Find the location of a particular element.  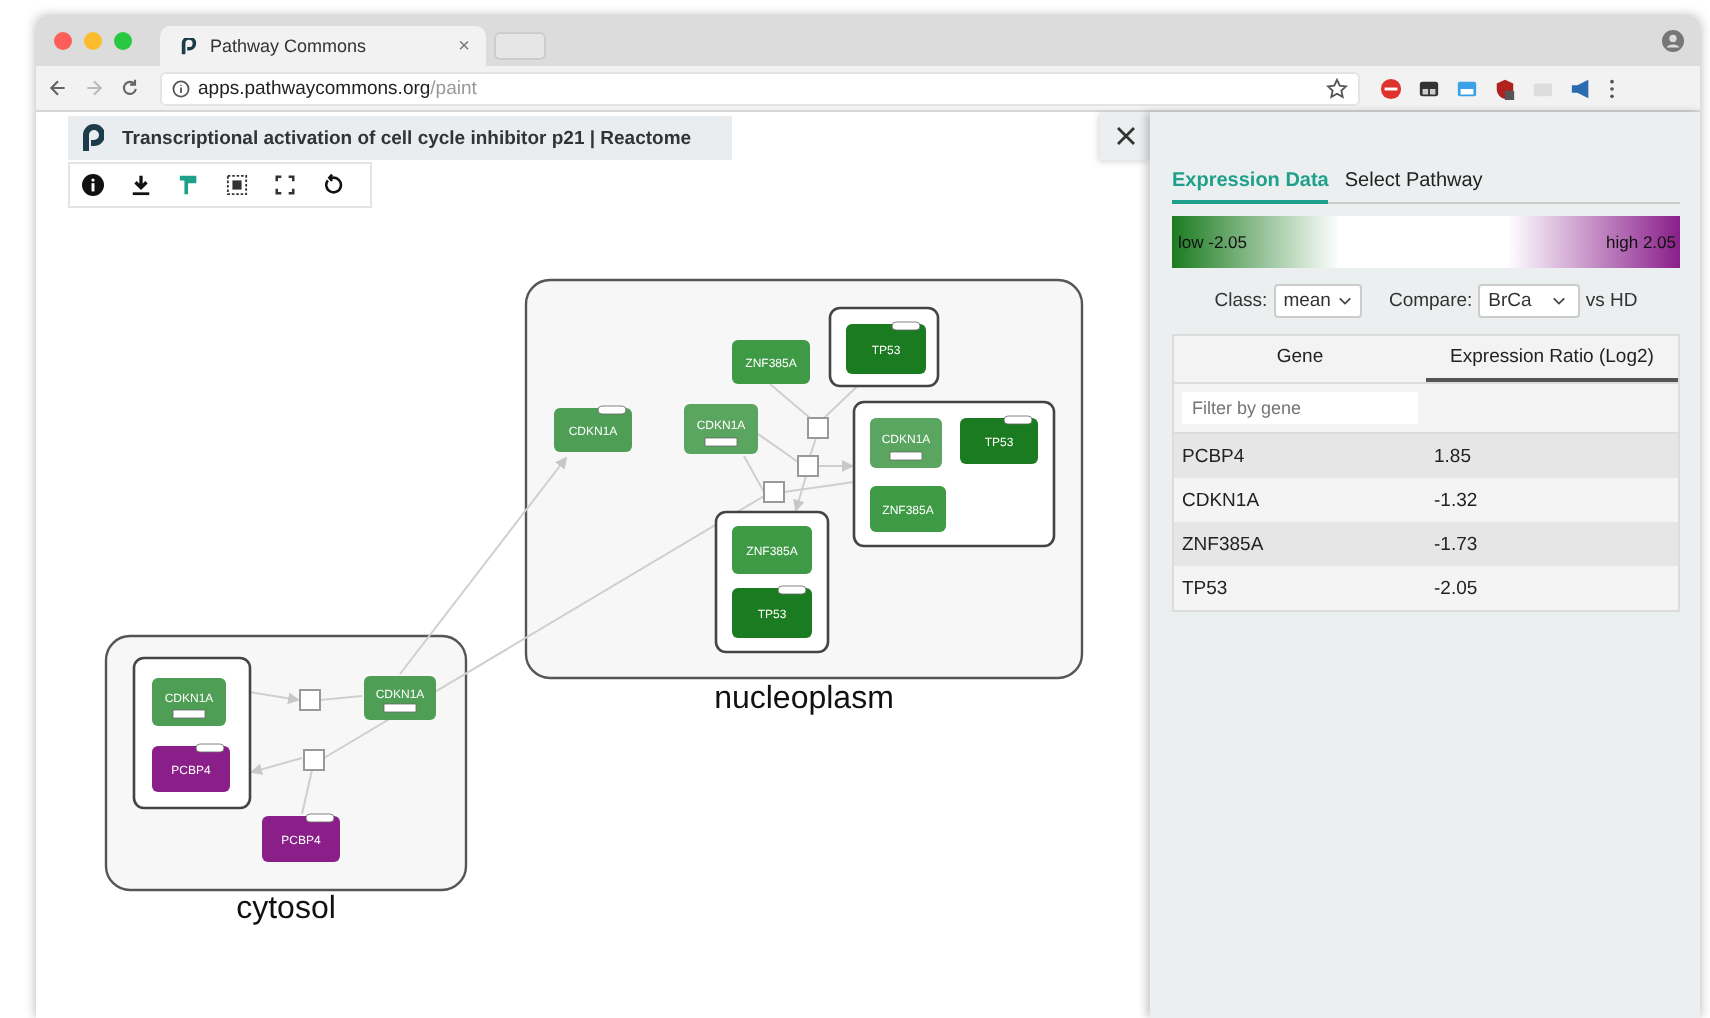

extension-icon is located at coordinates (1429, 88).